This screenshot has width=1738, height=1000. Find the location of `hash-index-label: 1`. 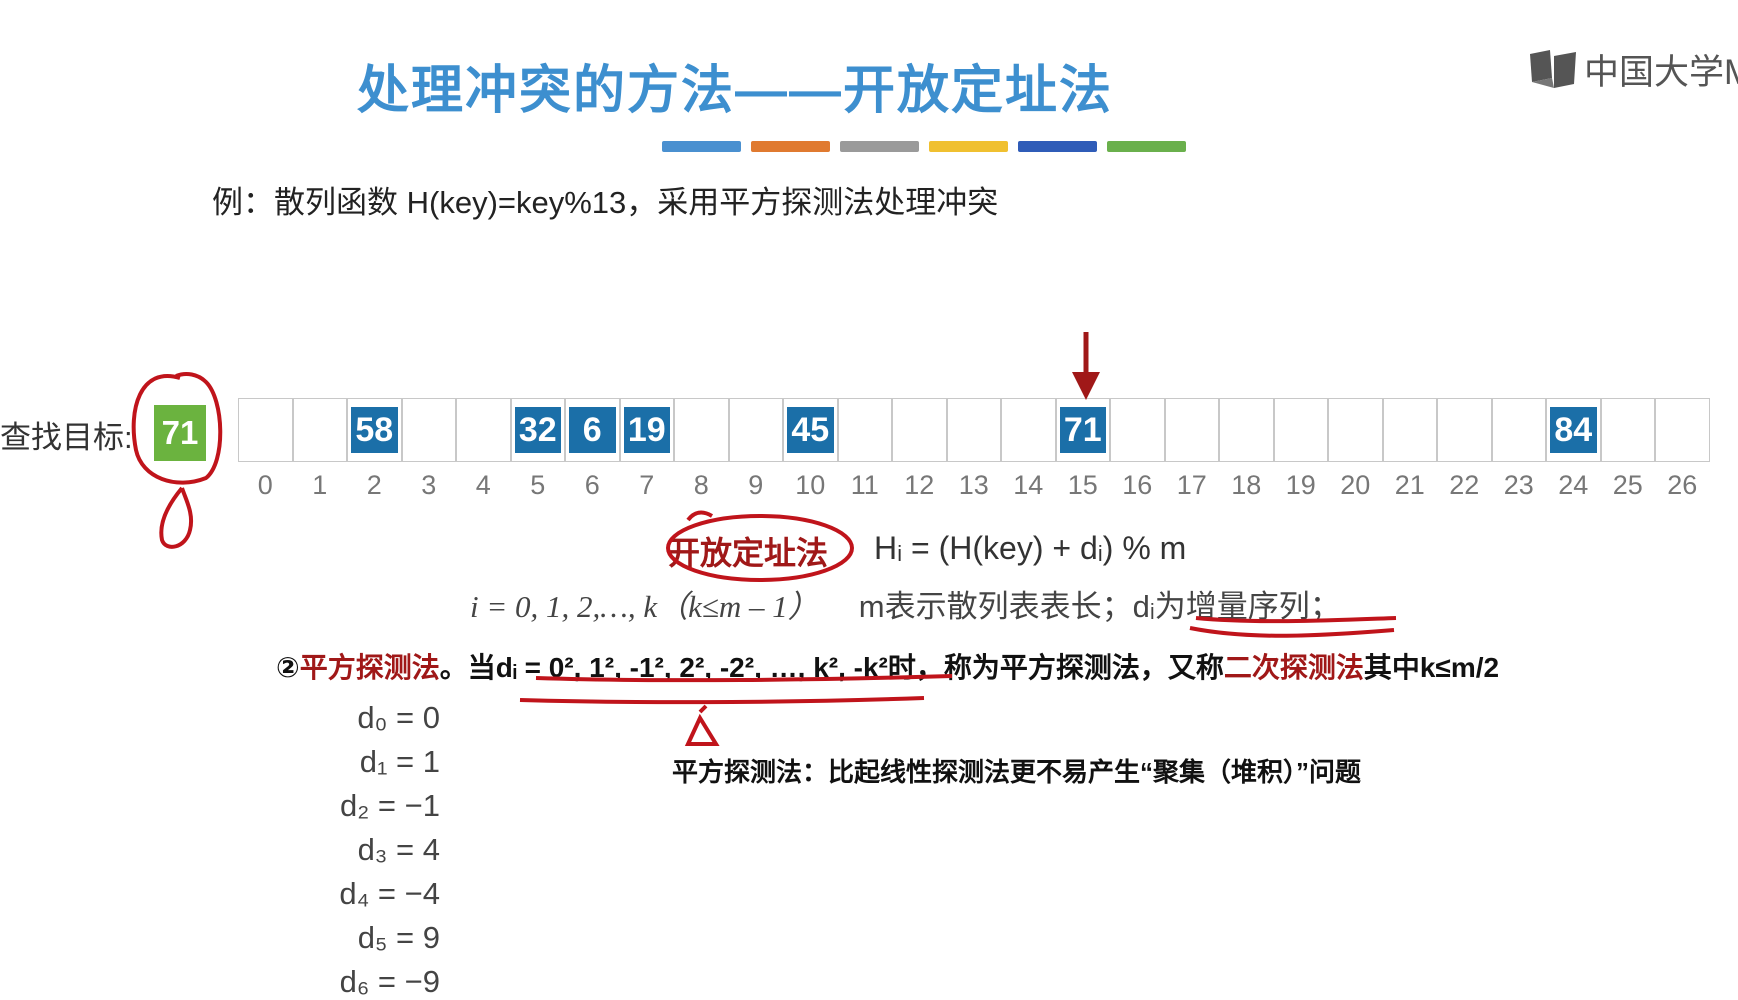

hash-index-label: 1 is located at coordinates (320, 485).